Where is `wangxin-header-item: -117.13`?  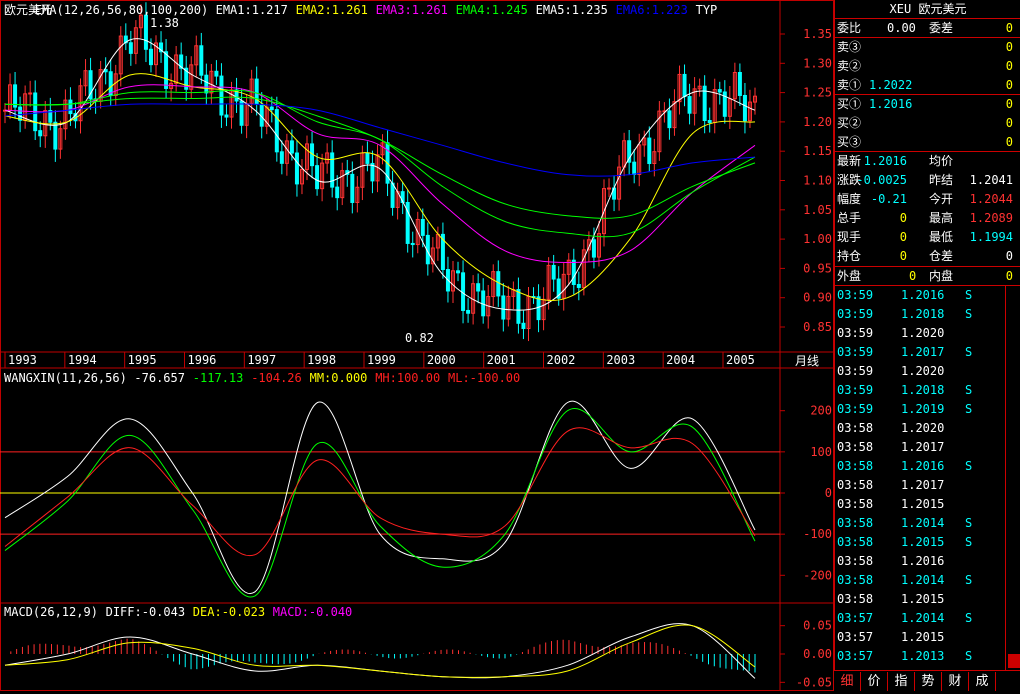 wangxin-header-item: -117.13 is located at coordinates (218, 378).